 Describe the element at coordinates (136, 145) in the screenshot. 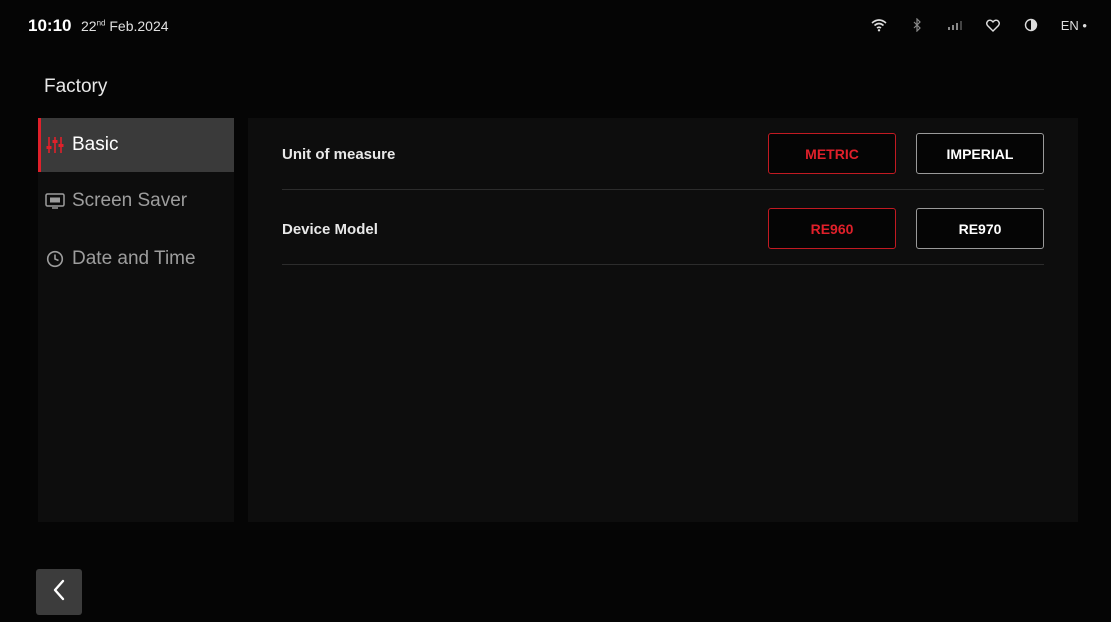

I see `sidebar-item-basic: Basic` at that location.